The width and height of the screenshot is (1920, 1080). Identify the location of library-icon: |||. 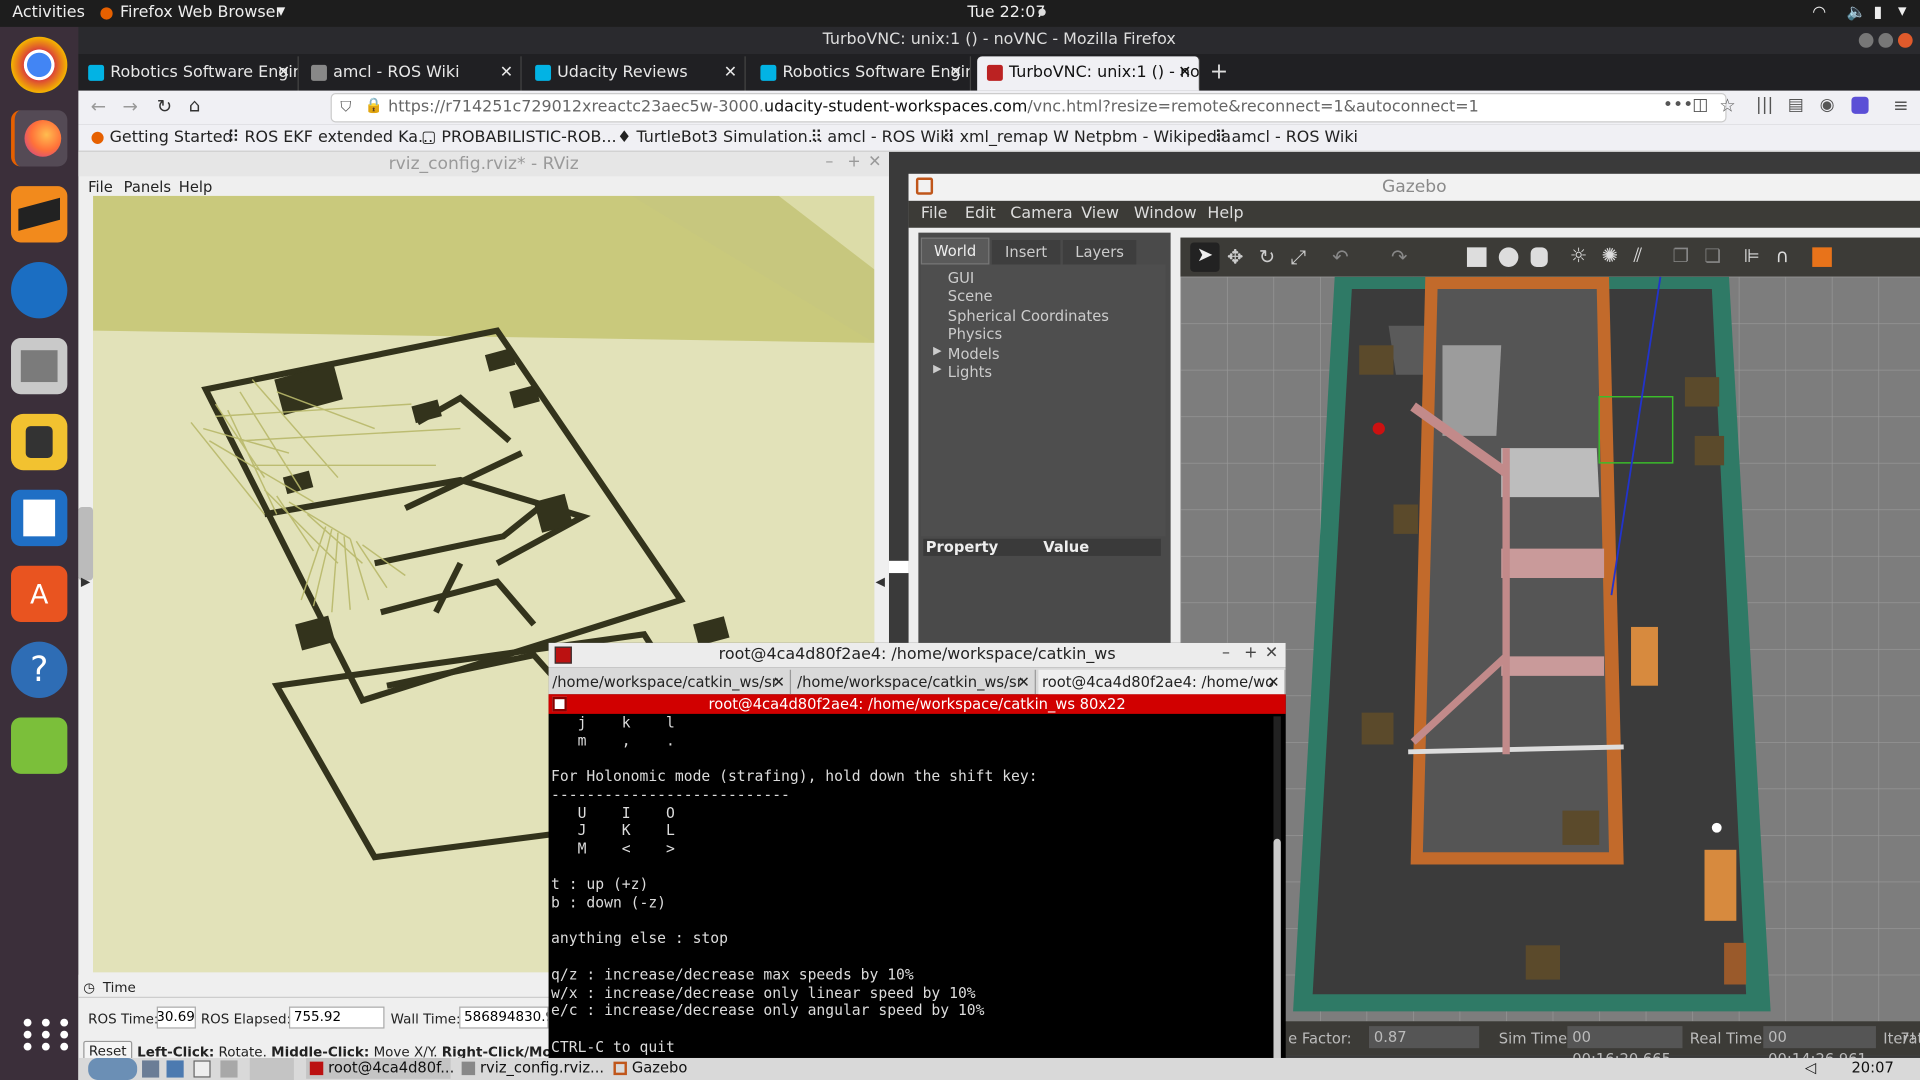
(1764, 106).